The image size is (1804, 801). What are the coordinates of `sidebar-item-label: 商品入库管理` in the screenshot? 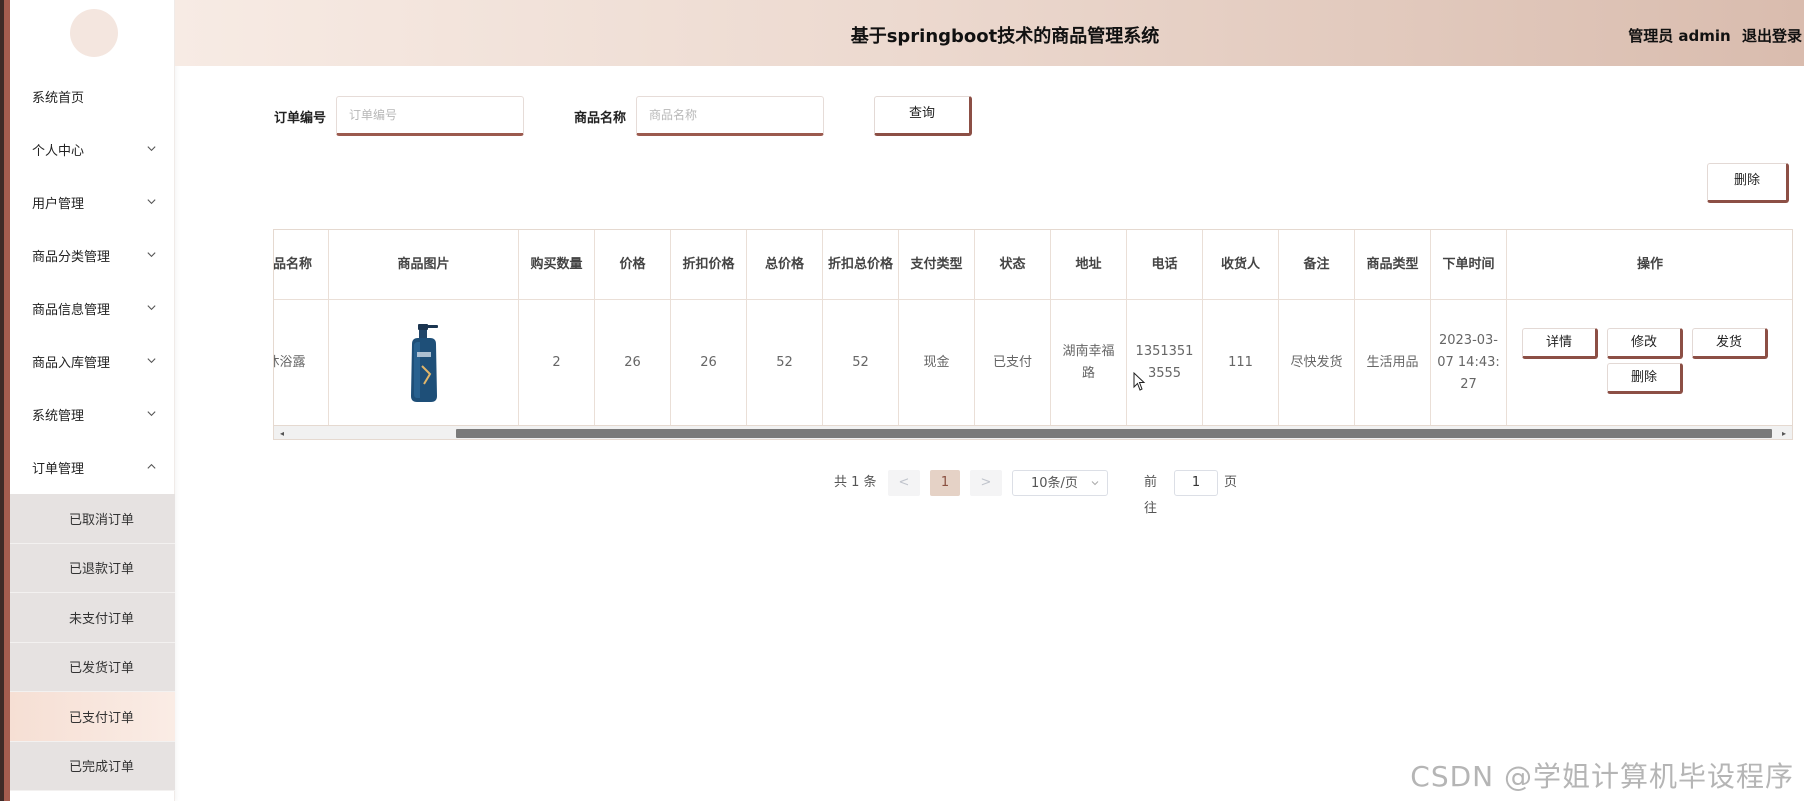 It's located at (71, 363).